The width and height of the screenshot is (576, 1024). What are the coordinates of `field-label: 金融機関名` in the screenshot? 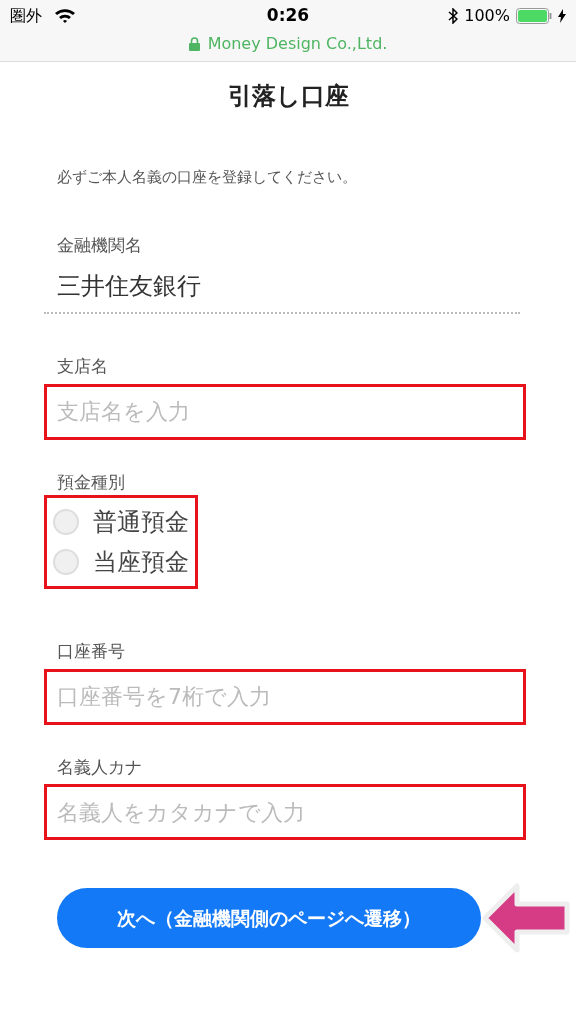 It's located at (99, 245).